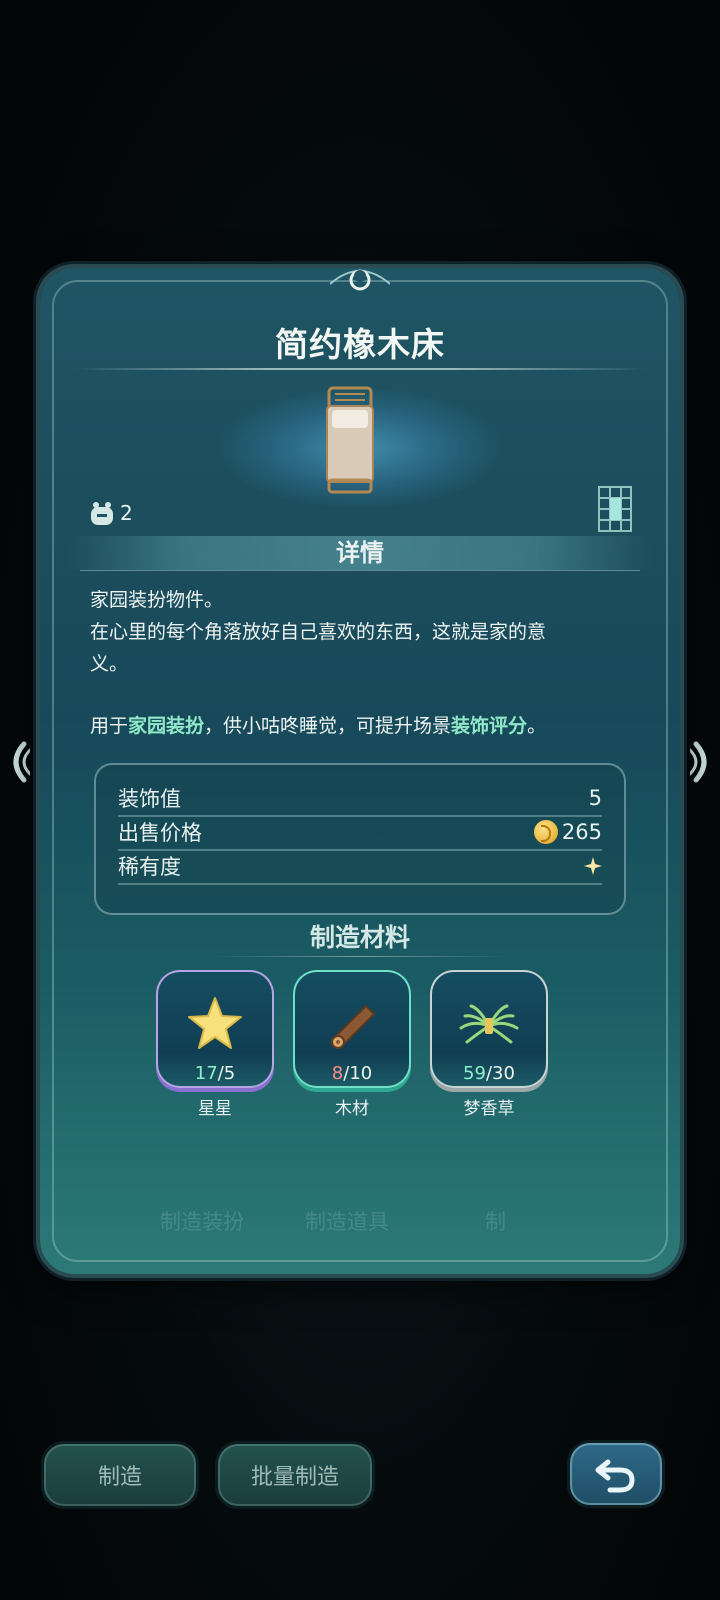 Image resolution: width=720 pixels, height=1600 pixels. Describe the element at coordinates (359, 937) in the screenshot. I see `materials-heading: 制造材料` at that location.